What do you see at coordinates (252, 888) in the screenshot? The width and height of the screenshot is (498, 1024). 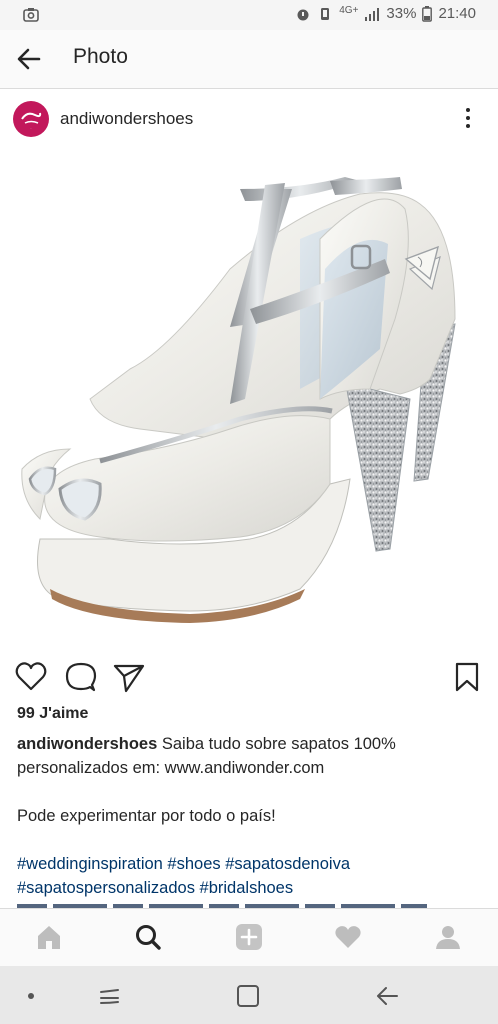 I see `hashtags-line-2: #sapatospersonalizados #bridalshoes` at bounding box center [252, 888].